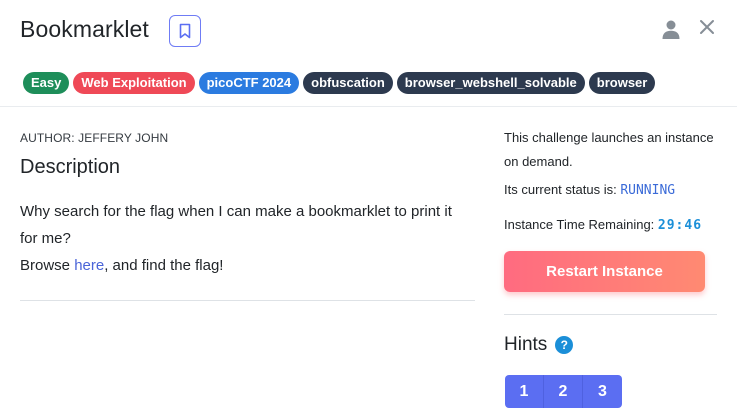 Image resolution: width=737 pixels, height=412 pixels. I want to click on time-remaining: 29:46, so click(680, 225).